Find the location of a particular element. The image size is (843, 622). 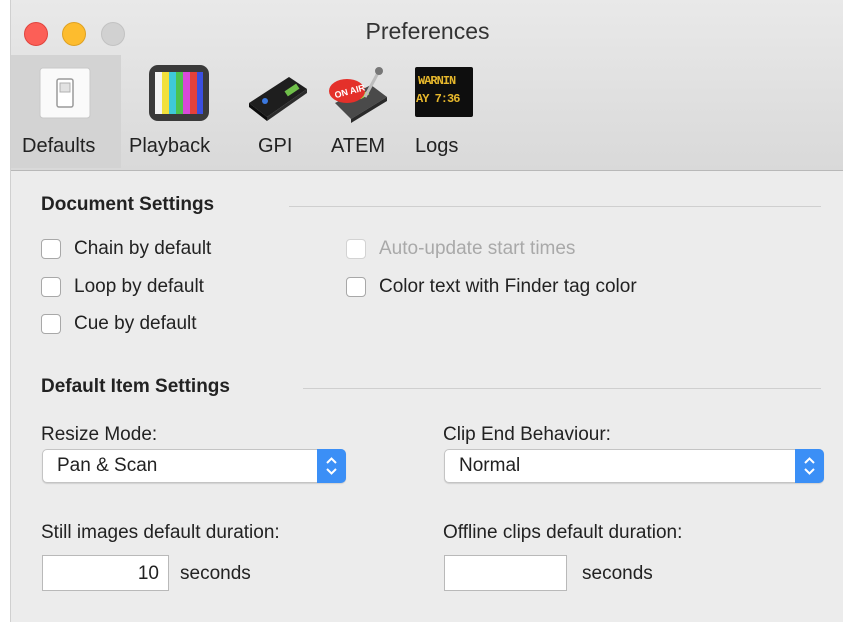

resize-mode-value: Pan & Scan is located at coordinates (107, 465).